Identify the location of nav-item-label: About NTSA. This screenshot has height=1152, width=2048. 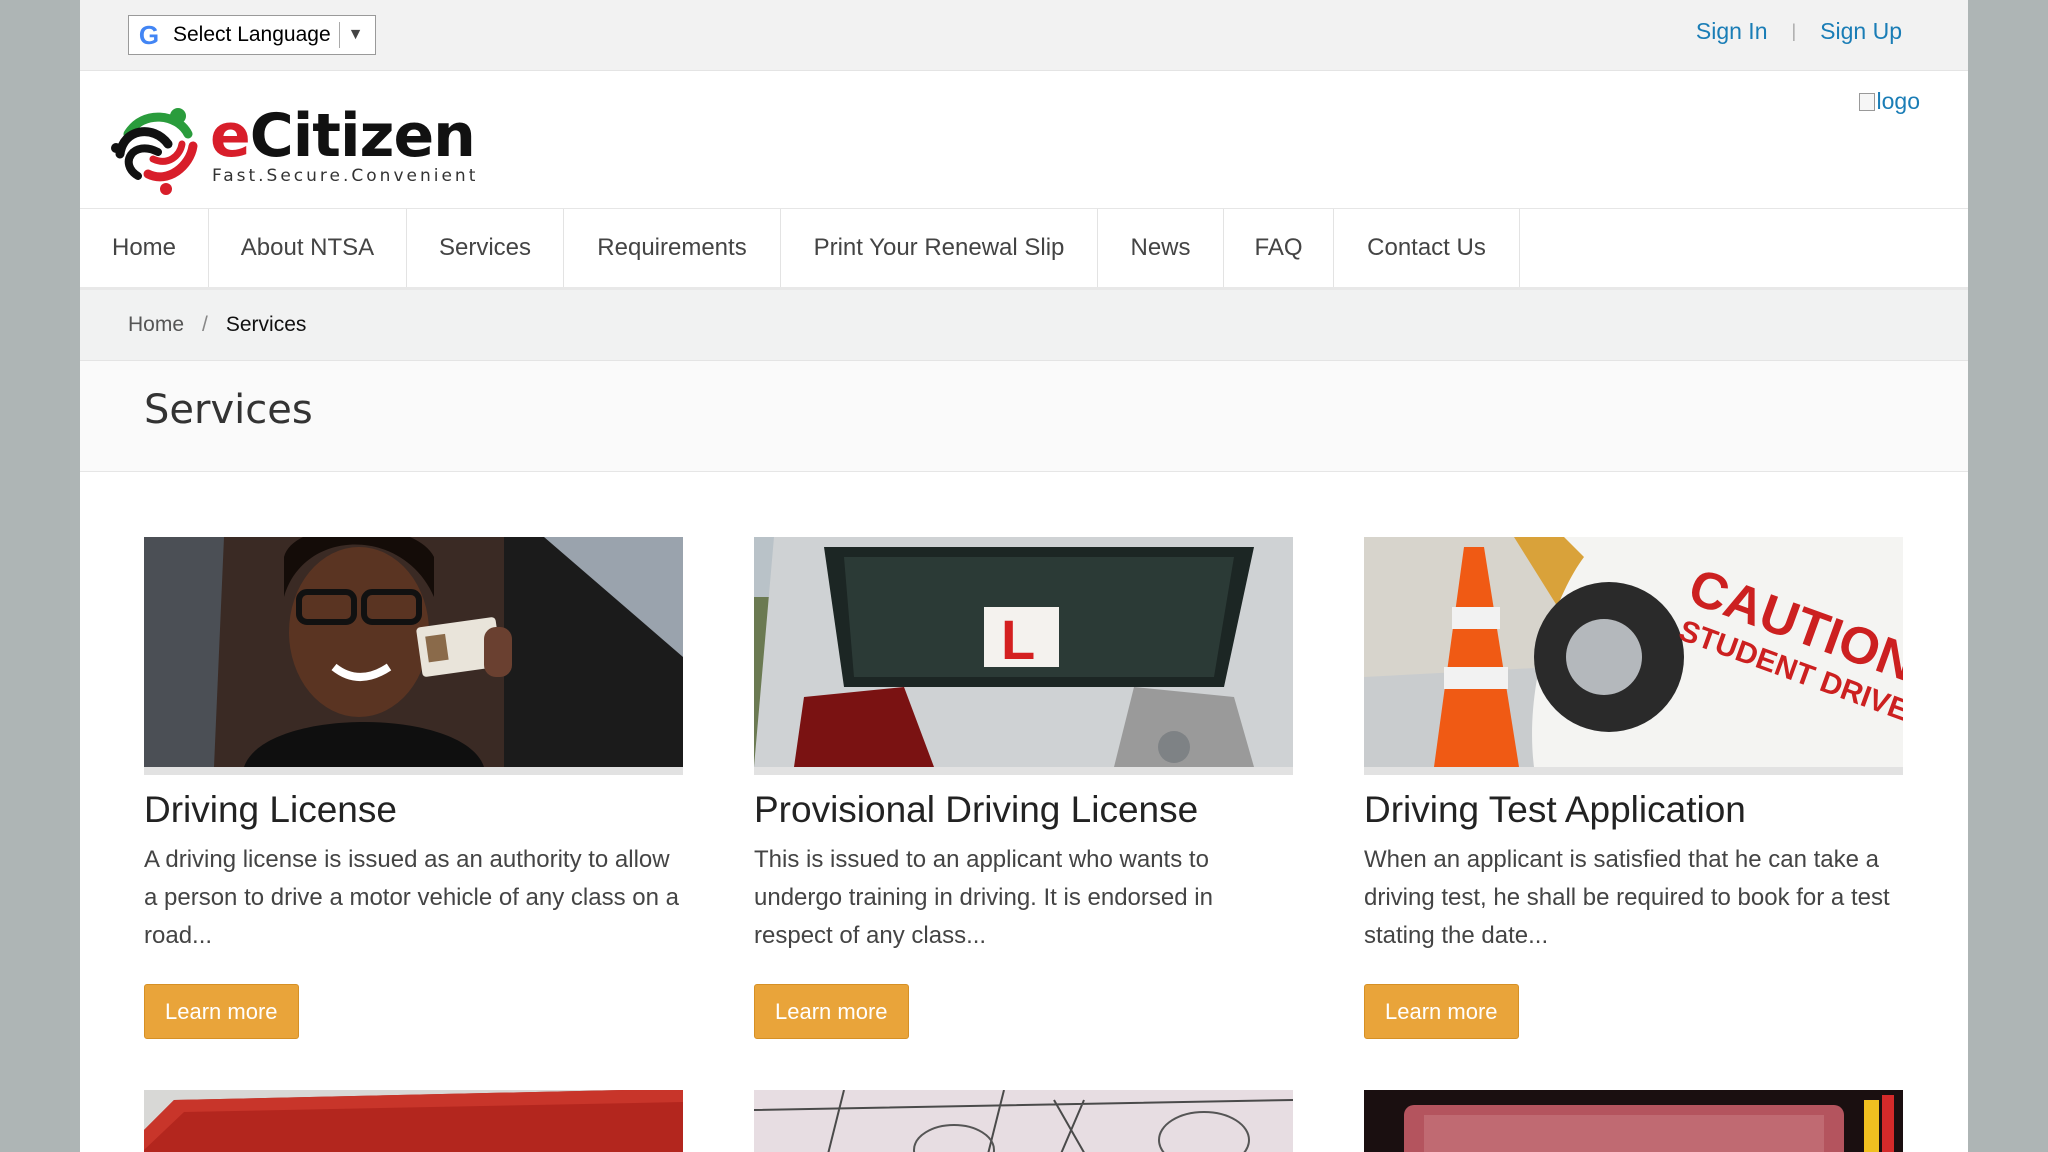
(307, 247).